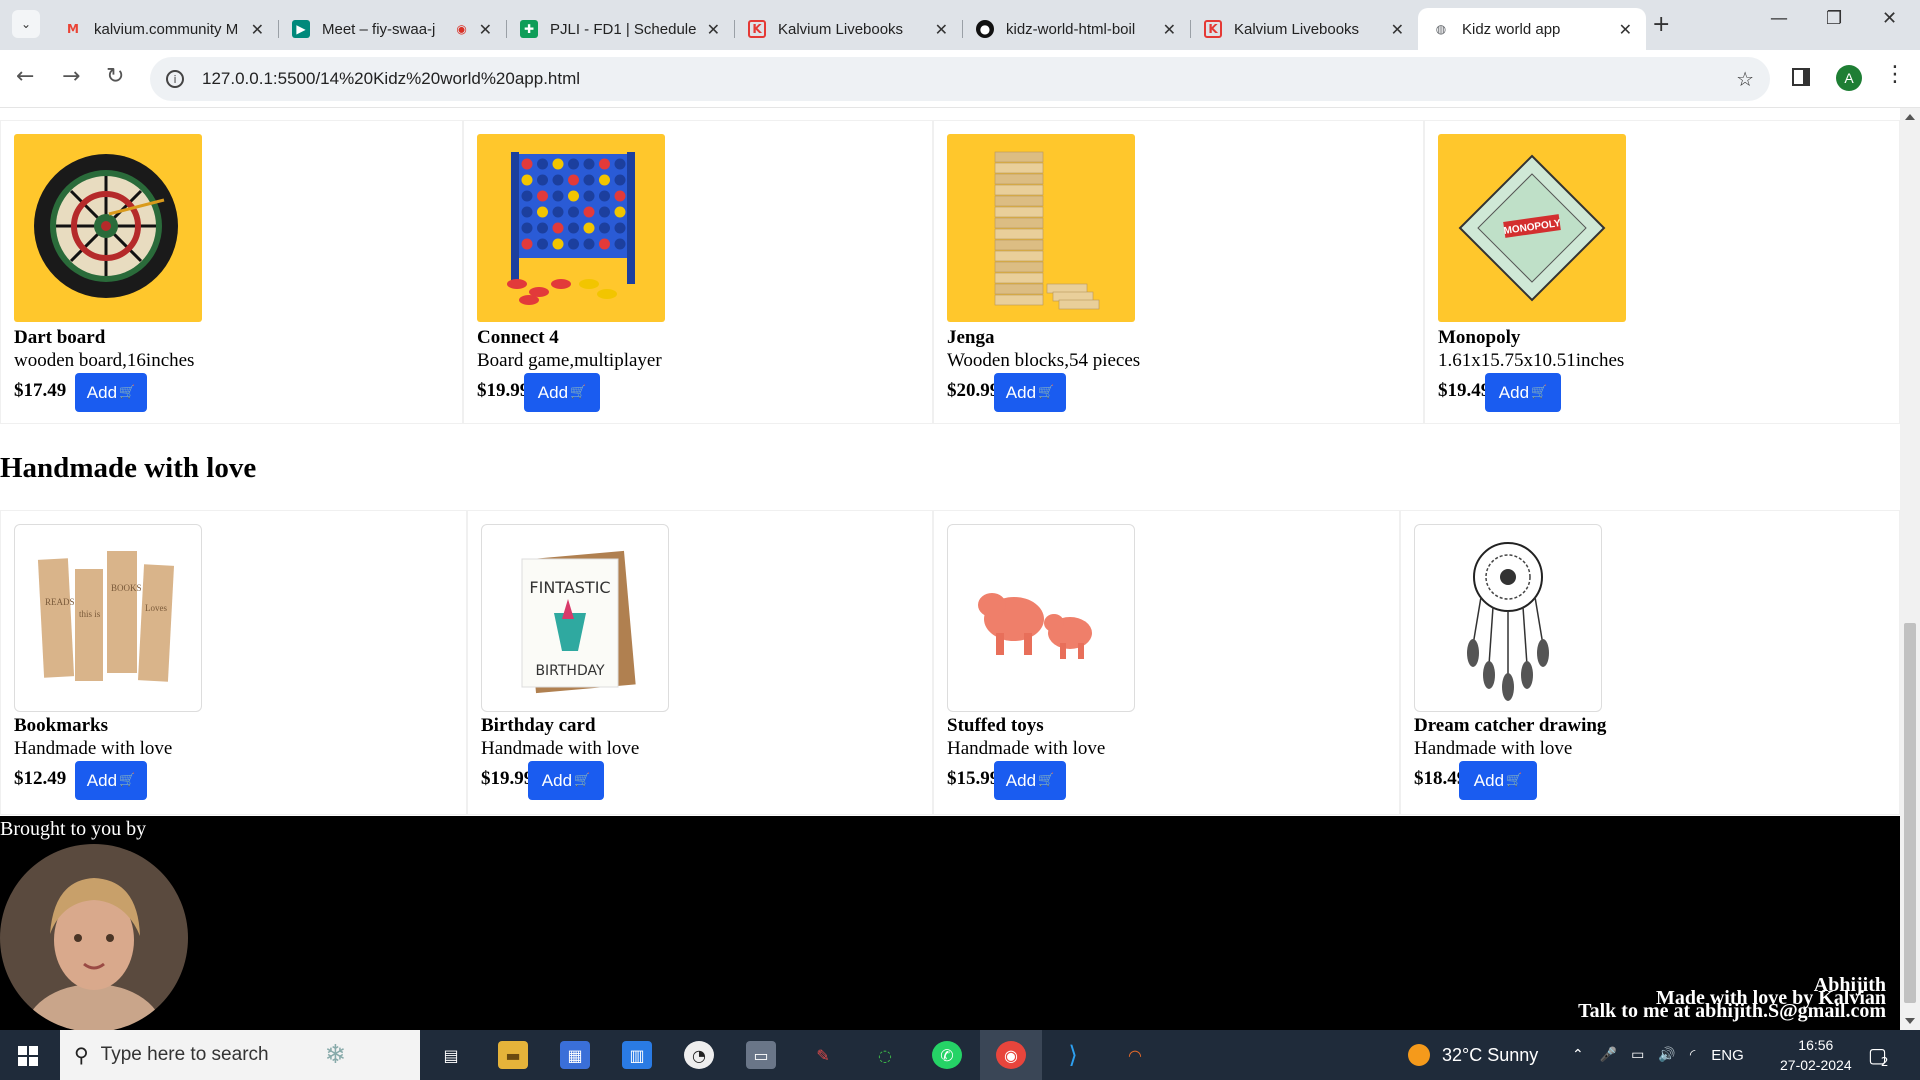  What do you see at coordinates (1073, 1055) in the screenshot?
I see `vscode-icon: ⟩` at bounding box center [1073, 1055].